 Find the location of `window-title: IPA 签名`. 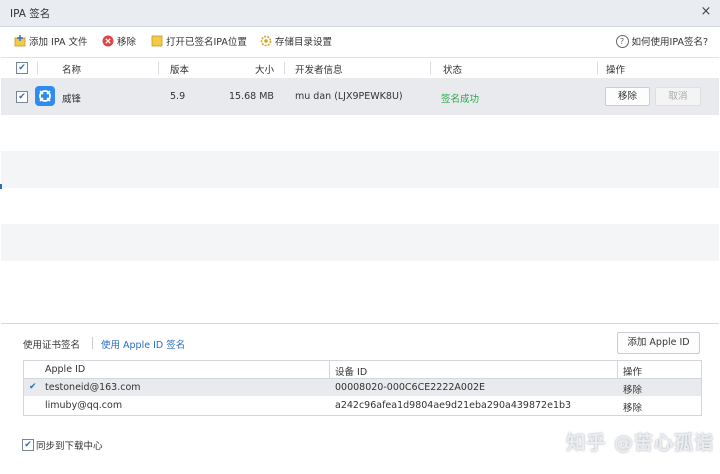

window-title: IPA 签名 is located at coordinates (30, 14).